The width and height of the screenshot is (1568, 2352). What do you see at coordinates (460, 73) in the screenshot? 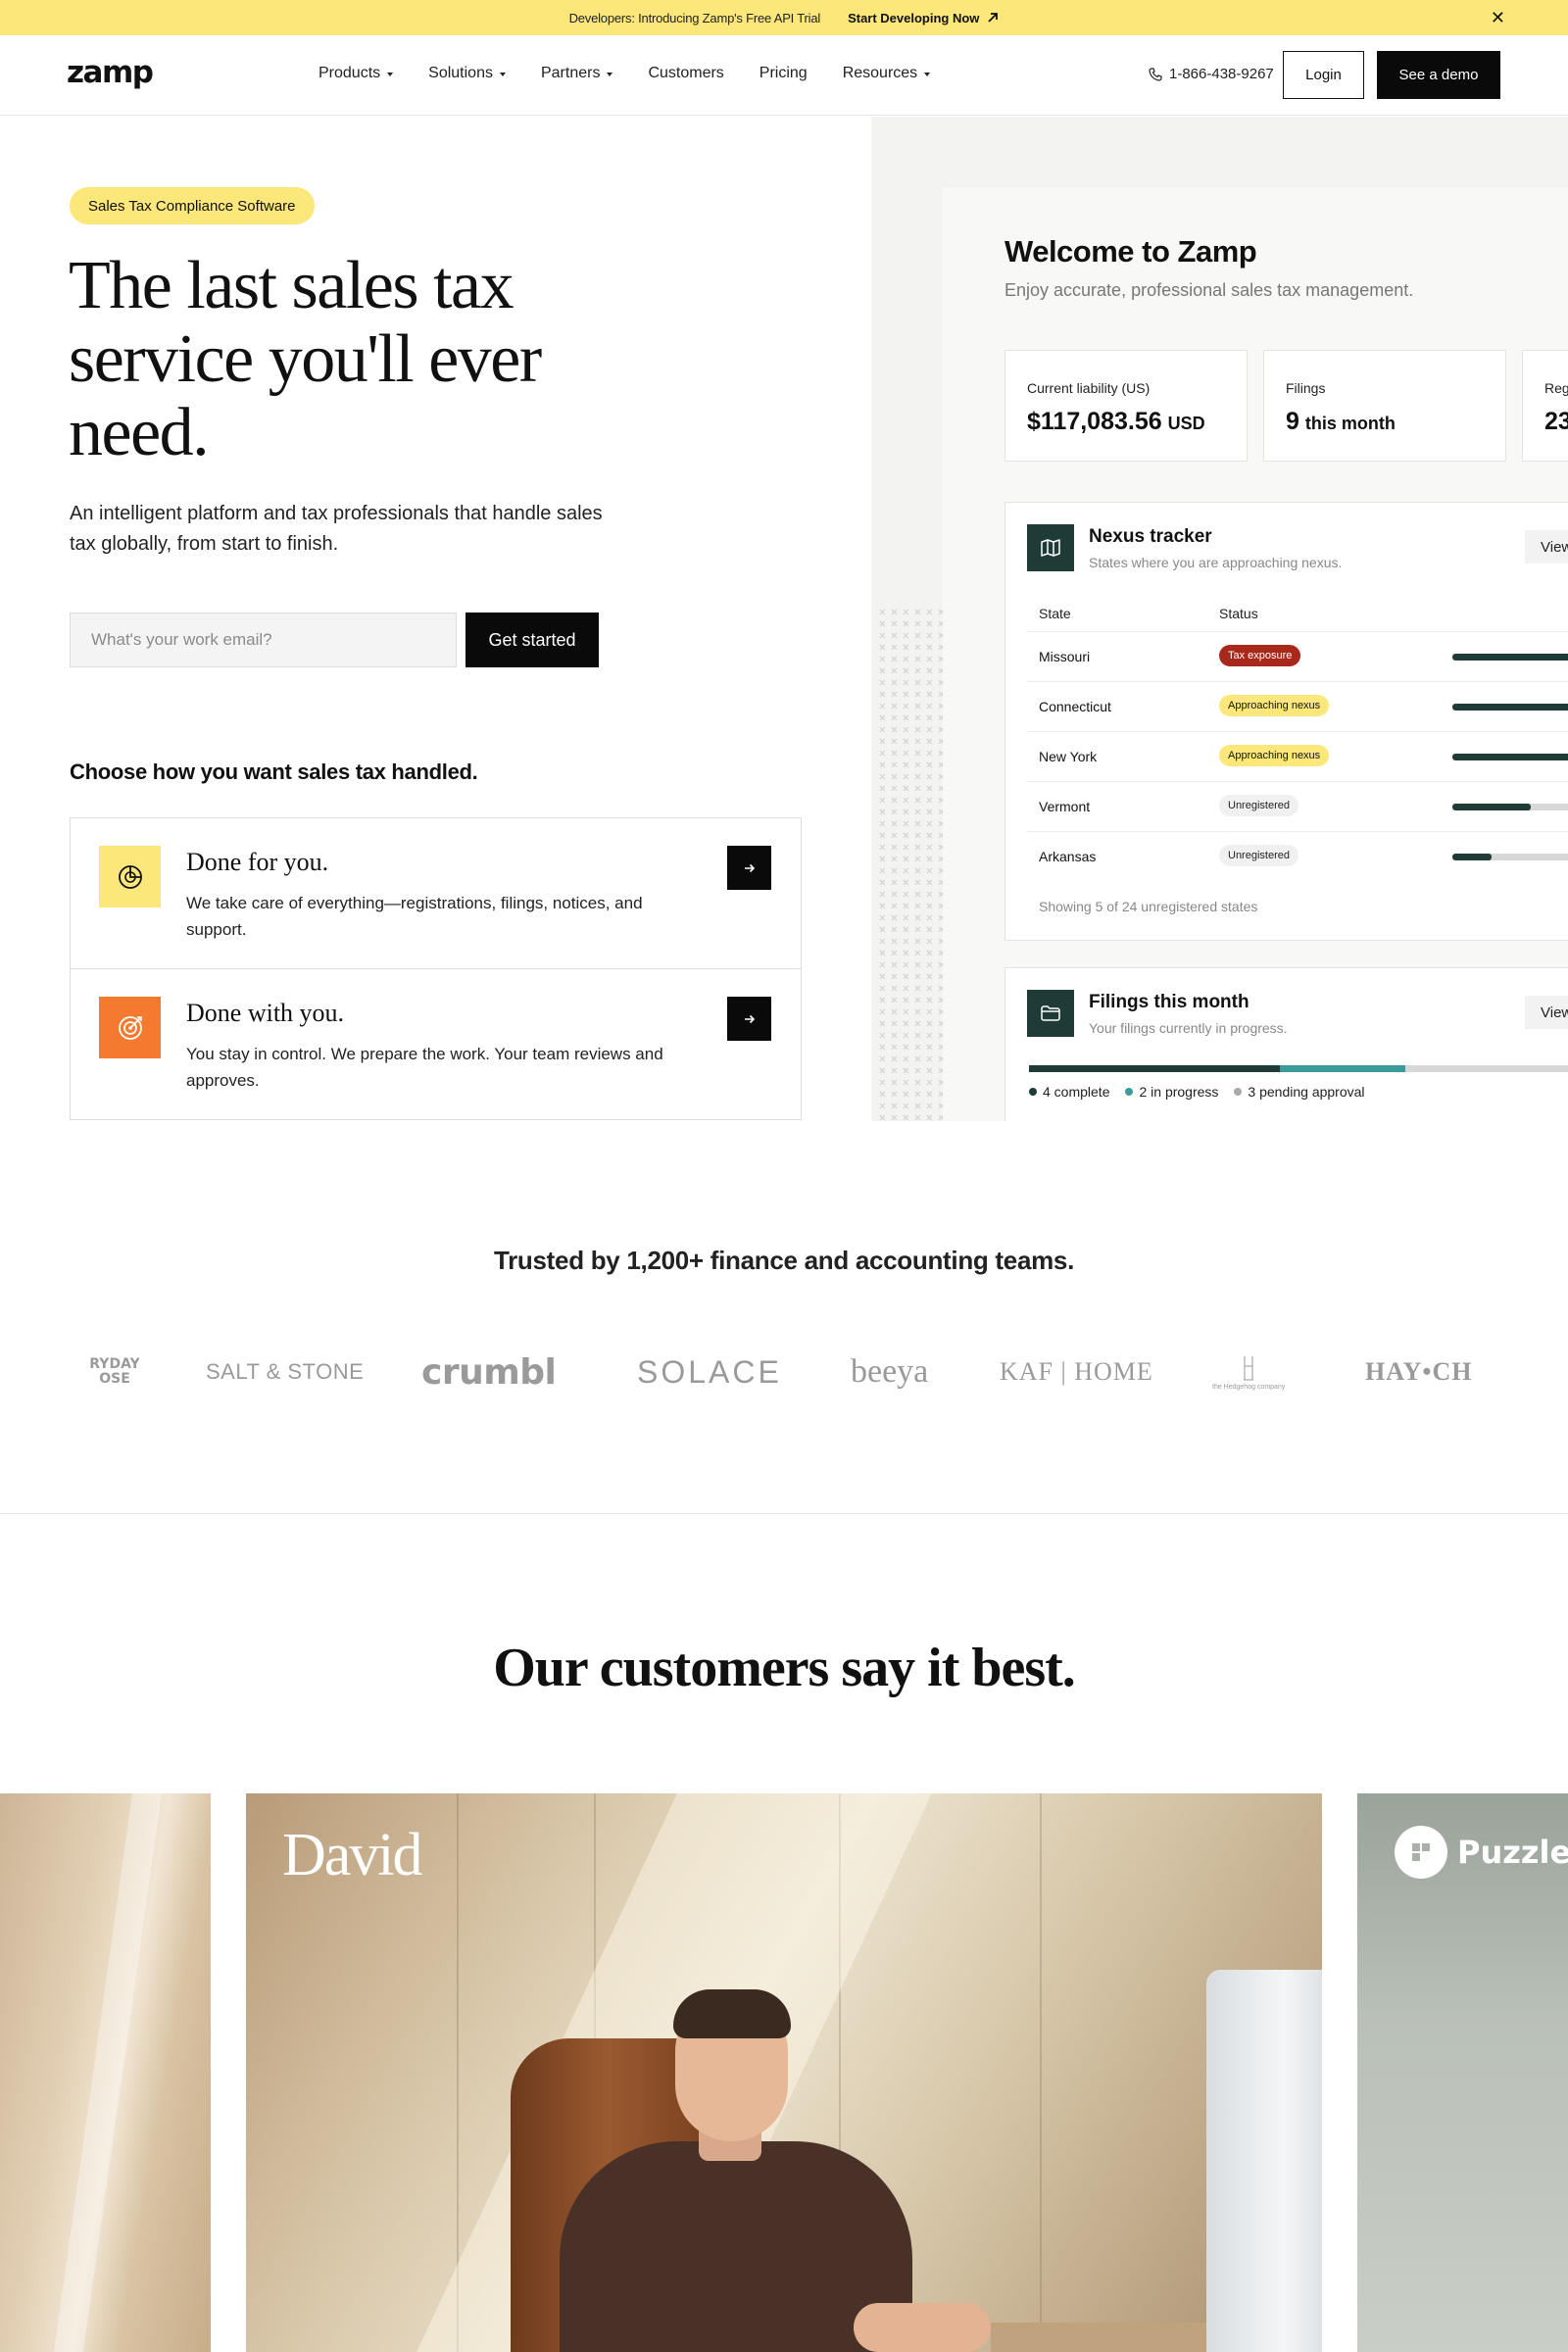
I see `nav-item-label: Solutions` at bounding box center [460, 73].